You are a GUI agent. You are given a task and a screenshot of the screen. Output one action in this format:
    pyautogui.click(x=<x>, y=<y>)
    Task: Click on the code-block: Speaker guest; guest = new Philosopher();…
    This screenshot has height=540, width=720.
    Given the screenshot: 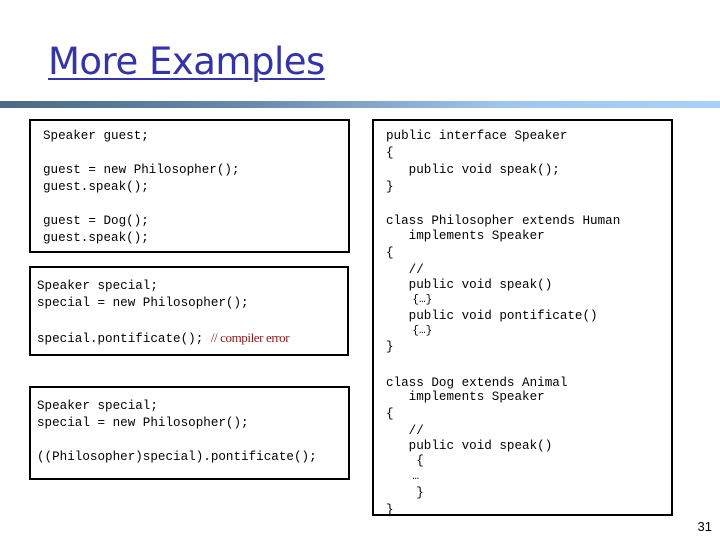 What is the action you would take?
    pyautogui.click(x=195, y=187)
    